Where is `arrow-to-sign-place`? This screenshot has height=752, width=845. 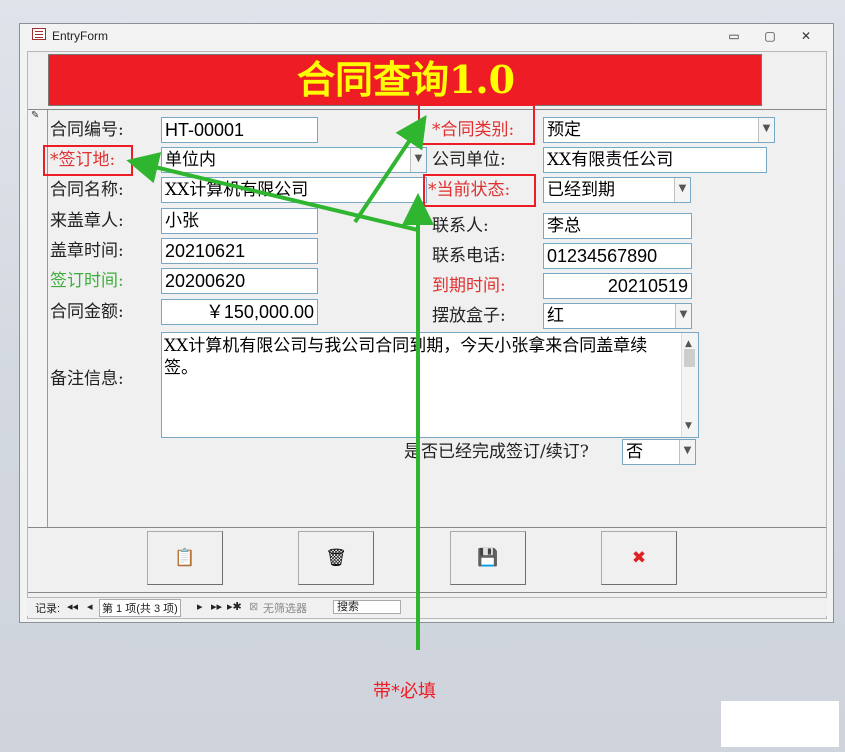
arrow-to-sign-place is located at coordinates (272, 192).